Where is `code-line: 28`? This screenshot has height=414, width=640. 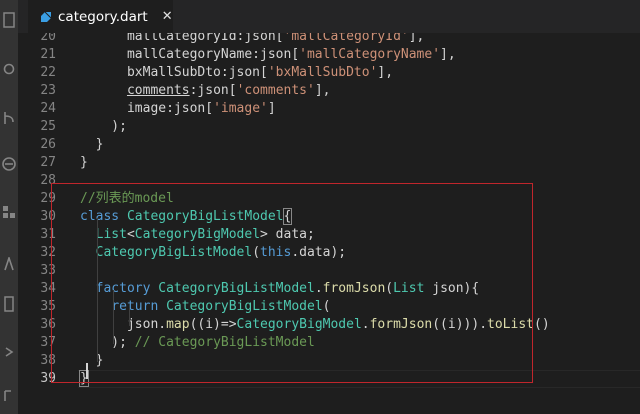 code-line: 28 is located at coordinates (329, 181).